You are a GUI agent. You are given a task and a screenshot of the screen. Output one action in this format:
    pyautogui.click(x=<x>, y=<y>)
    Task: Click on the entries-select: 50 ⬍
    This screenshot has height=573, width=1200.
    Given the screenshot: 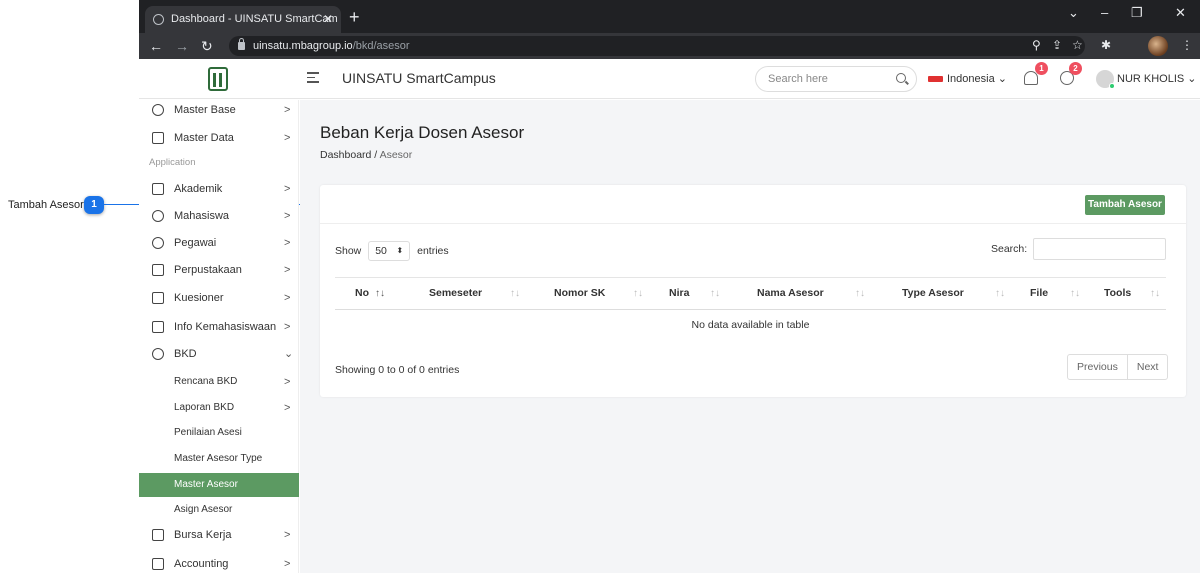 What is the action you would take?
    pyautogui.click(x=389, y=251)
    